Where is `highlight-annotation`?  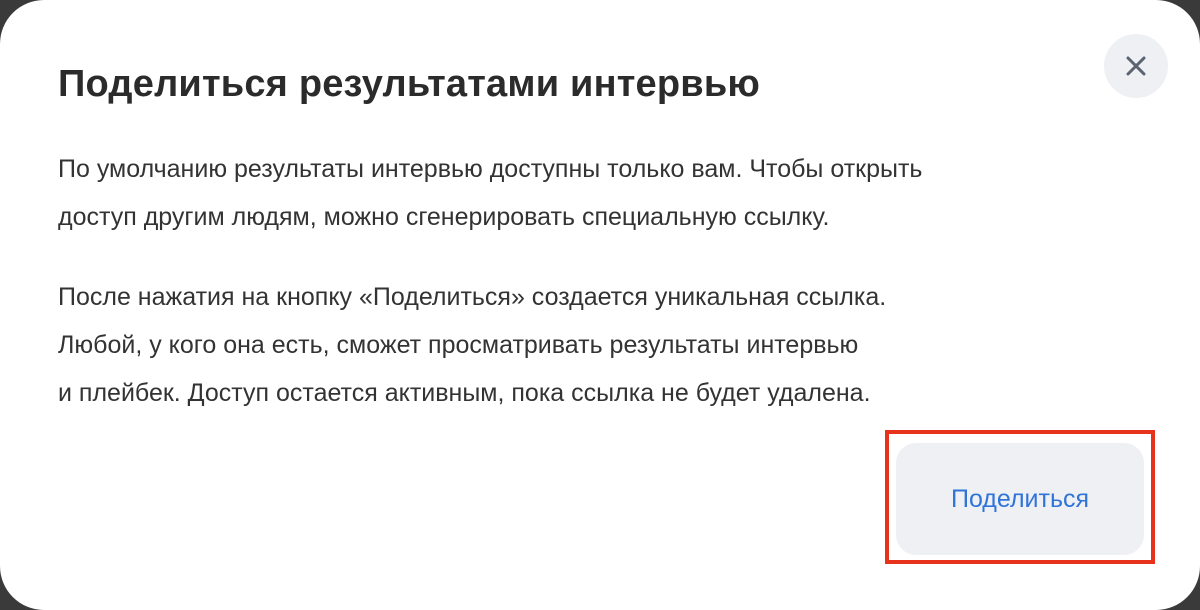
highlight-annotation is located at coordinates (1020, 497).